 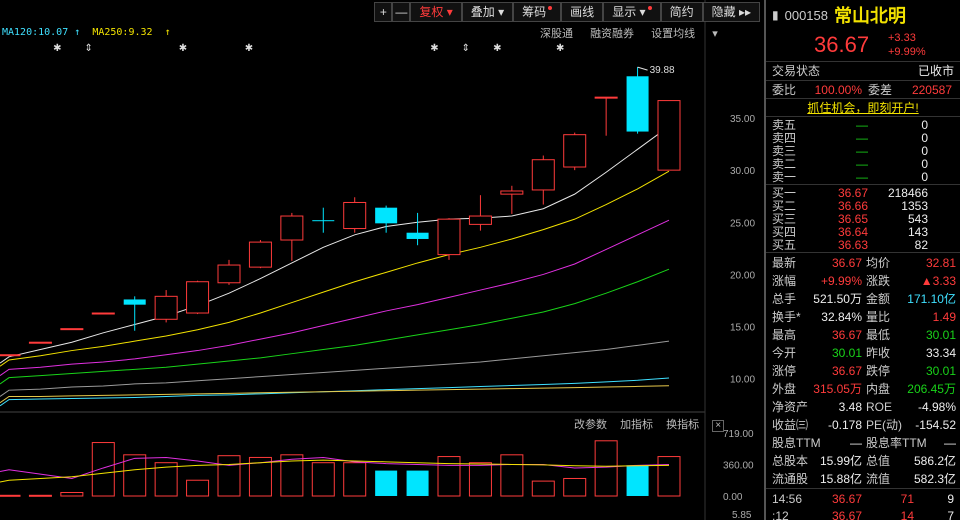 I want to click on swap-indicator-button: 换指标, so click(x=682, y=425).